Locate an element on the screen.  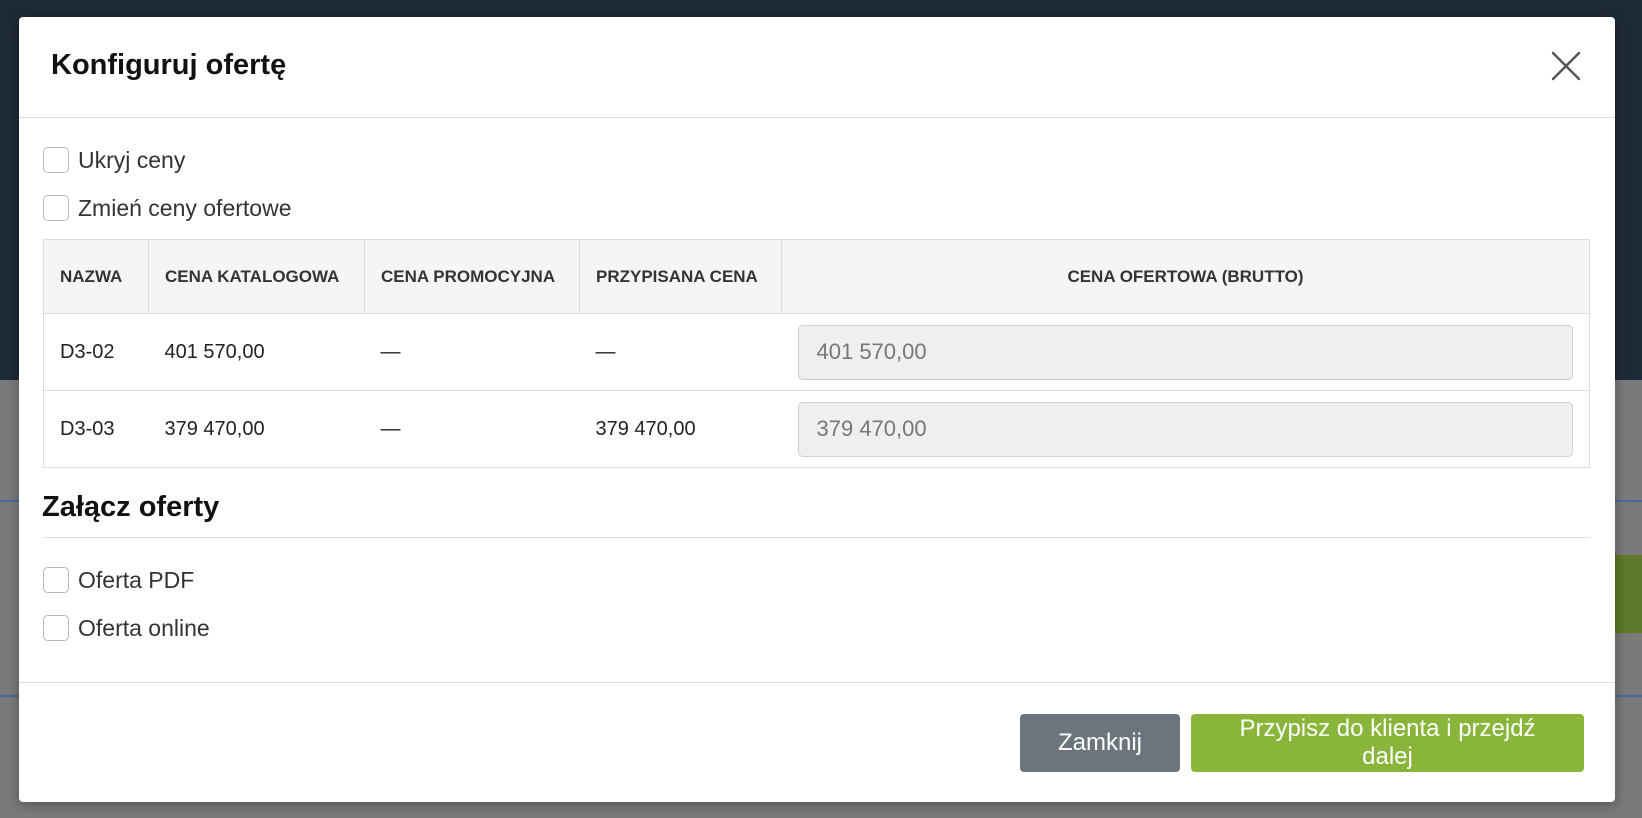
close-icon is located at coordinates (1566, 66).